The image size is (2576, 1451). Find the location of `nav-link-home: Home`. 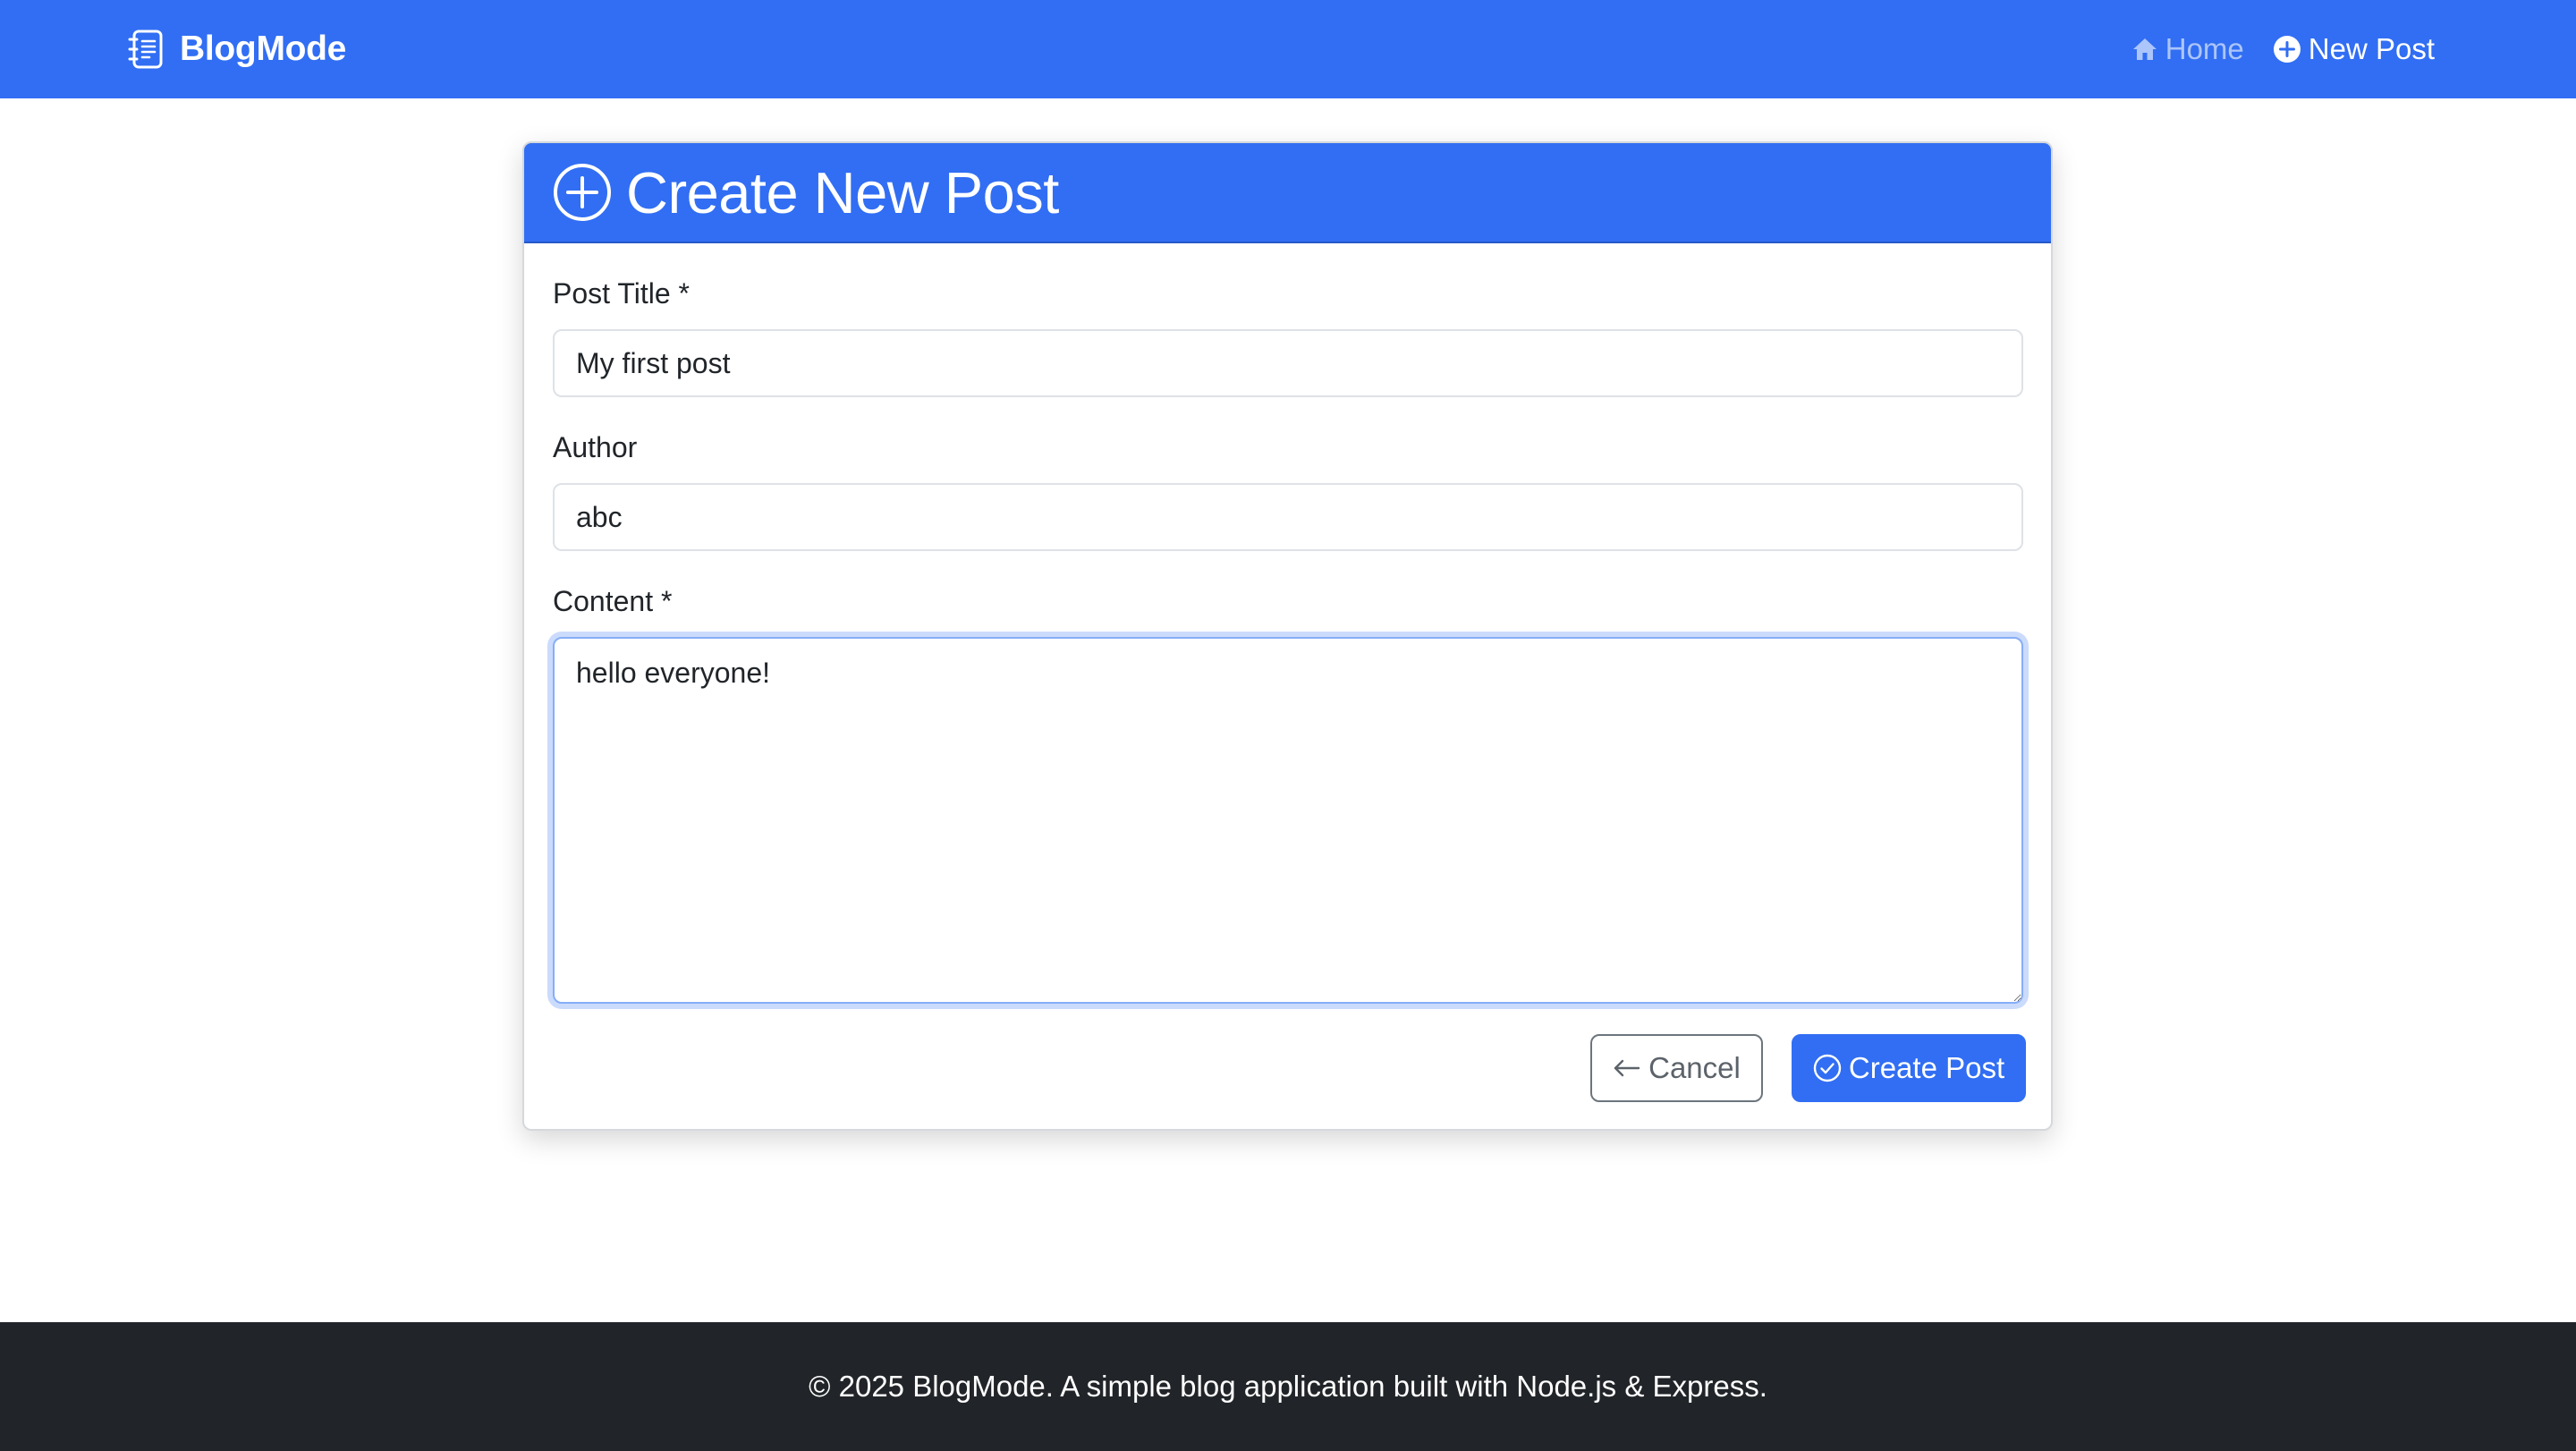

nav-link-home: Home is located at coordinates (2187, 49).